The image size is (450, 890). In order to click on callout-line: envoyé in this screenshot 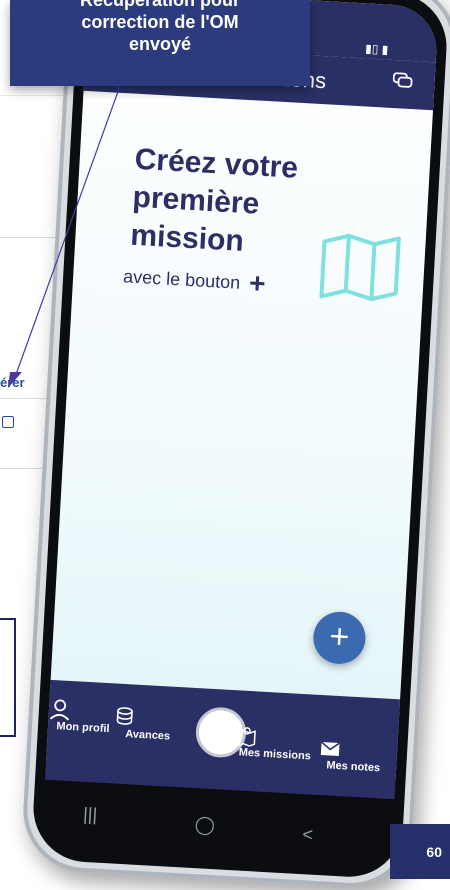, I will do `click(160, 44)`.